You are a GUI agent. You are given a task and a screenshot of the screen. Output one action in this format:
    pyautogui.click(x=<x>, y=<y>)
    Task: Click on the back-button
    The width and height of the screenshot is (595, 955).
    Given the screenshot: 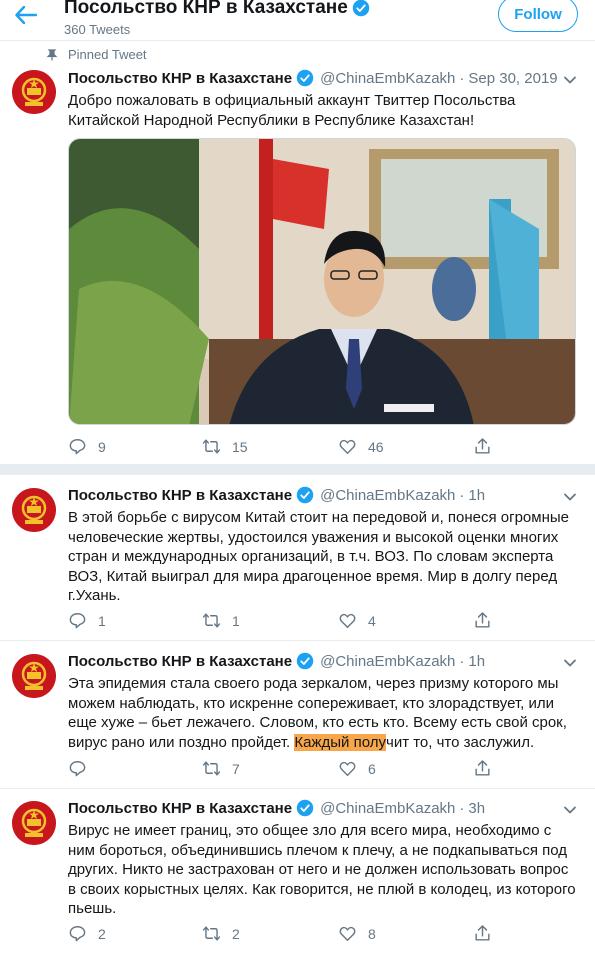 What is the action you would take?
    pyautogui.click(x=26, y=15)
    